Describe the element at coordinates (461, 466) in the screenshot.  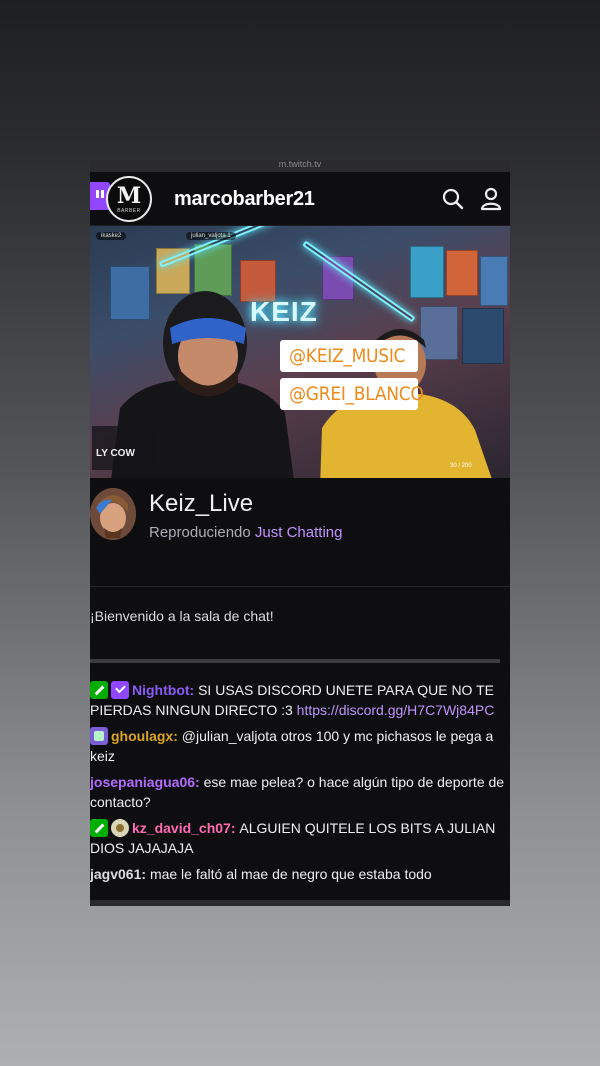
I see `overlay-counter: 30 / 200` at that location.